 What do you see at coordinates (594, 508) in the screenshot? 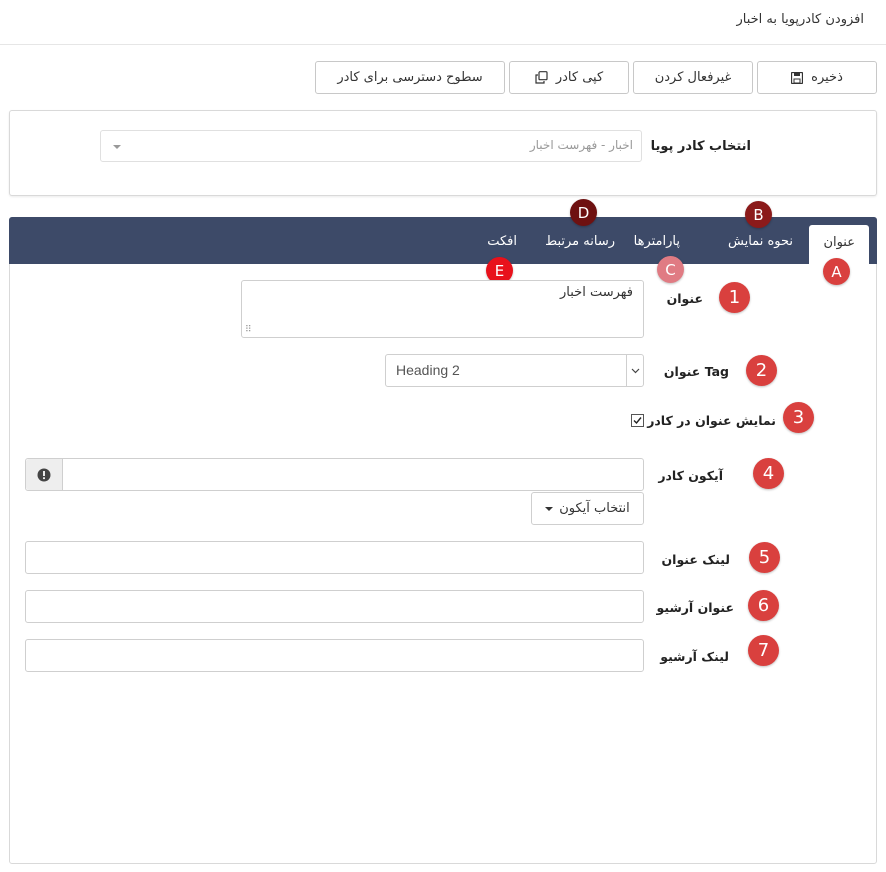
I see `select-icon-label: انتخاب آیکون` at bounding box center [594, 508].